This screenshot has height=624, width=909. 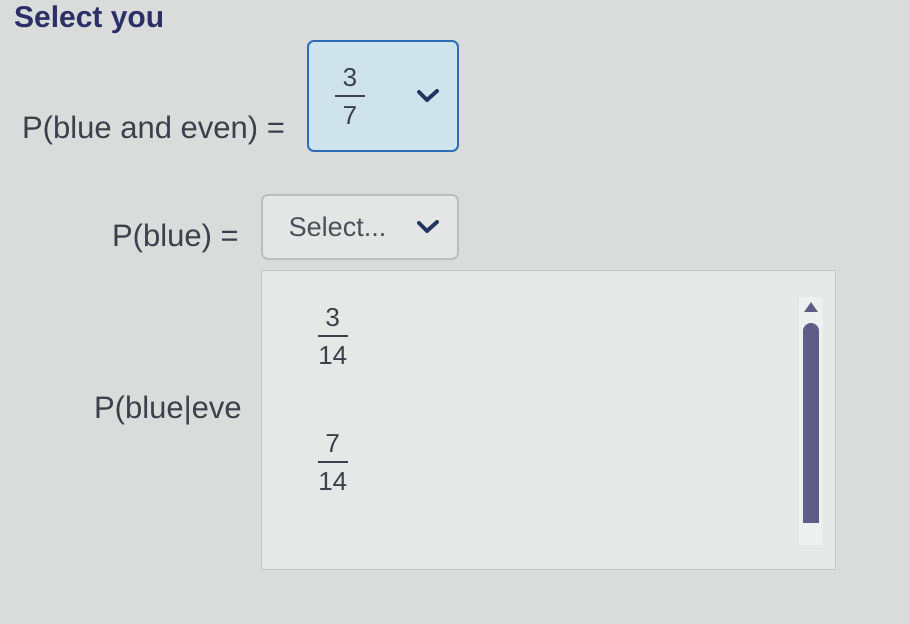 I want to click on probability-label: P(blue) =, so click(x=175, y=236).